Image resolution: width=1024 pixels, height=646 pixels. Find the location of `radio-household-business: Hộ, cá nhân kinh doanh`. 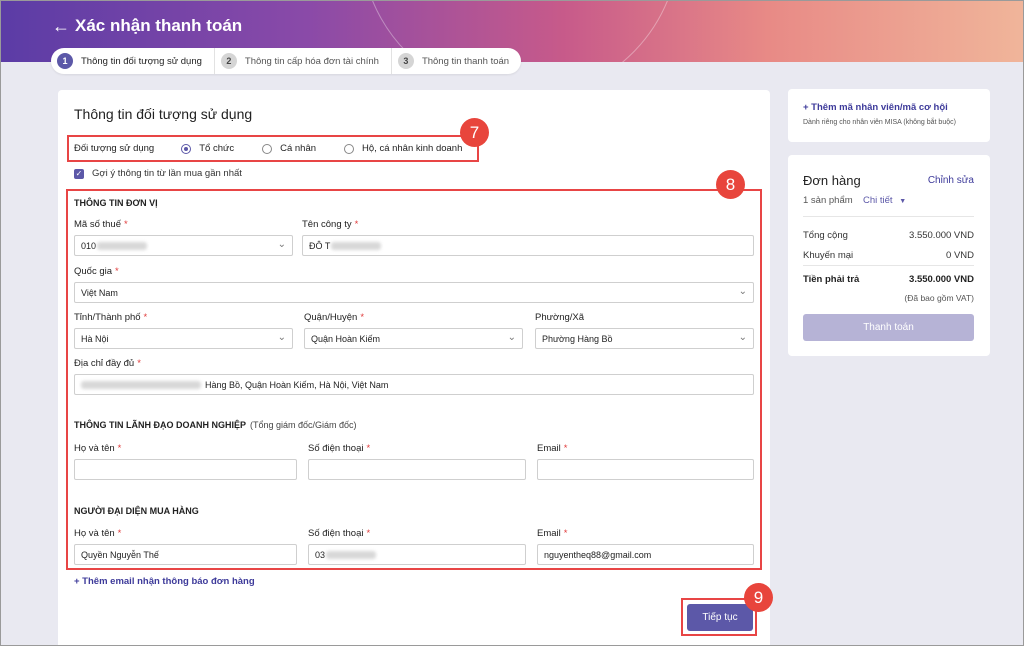

radio-household-business: Hộ, cá nhân kinh doanh is located at coordinates (403, 148).